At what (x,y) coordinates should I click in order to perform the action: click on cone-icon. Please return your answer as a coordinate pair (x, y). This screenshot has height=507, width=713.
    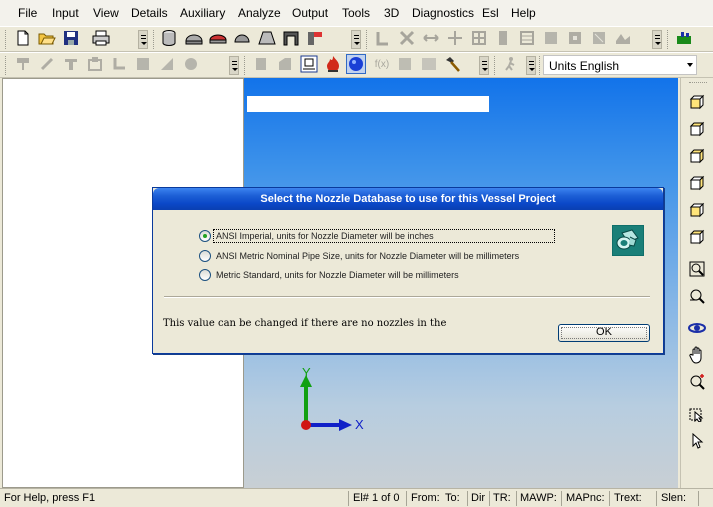
    Looking at the image, I should click on (267, 38).